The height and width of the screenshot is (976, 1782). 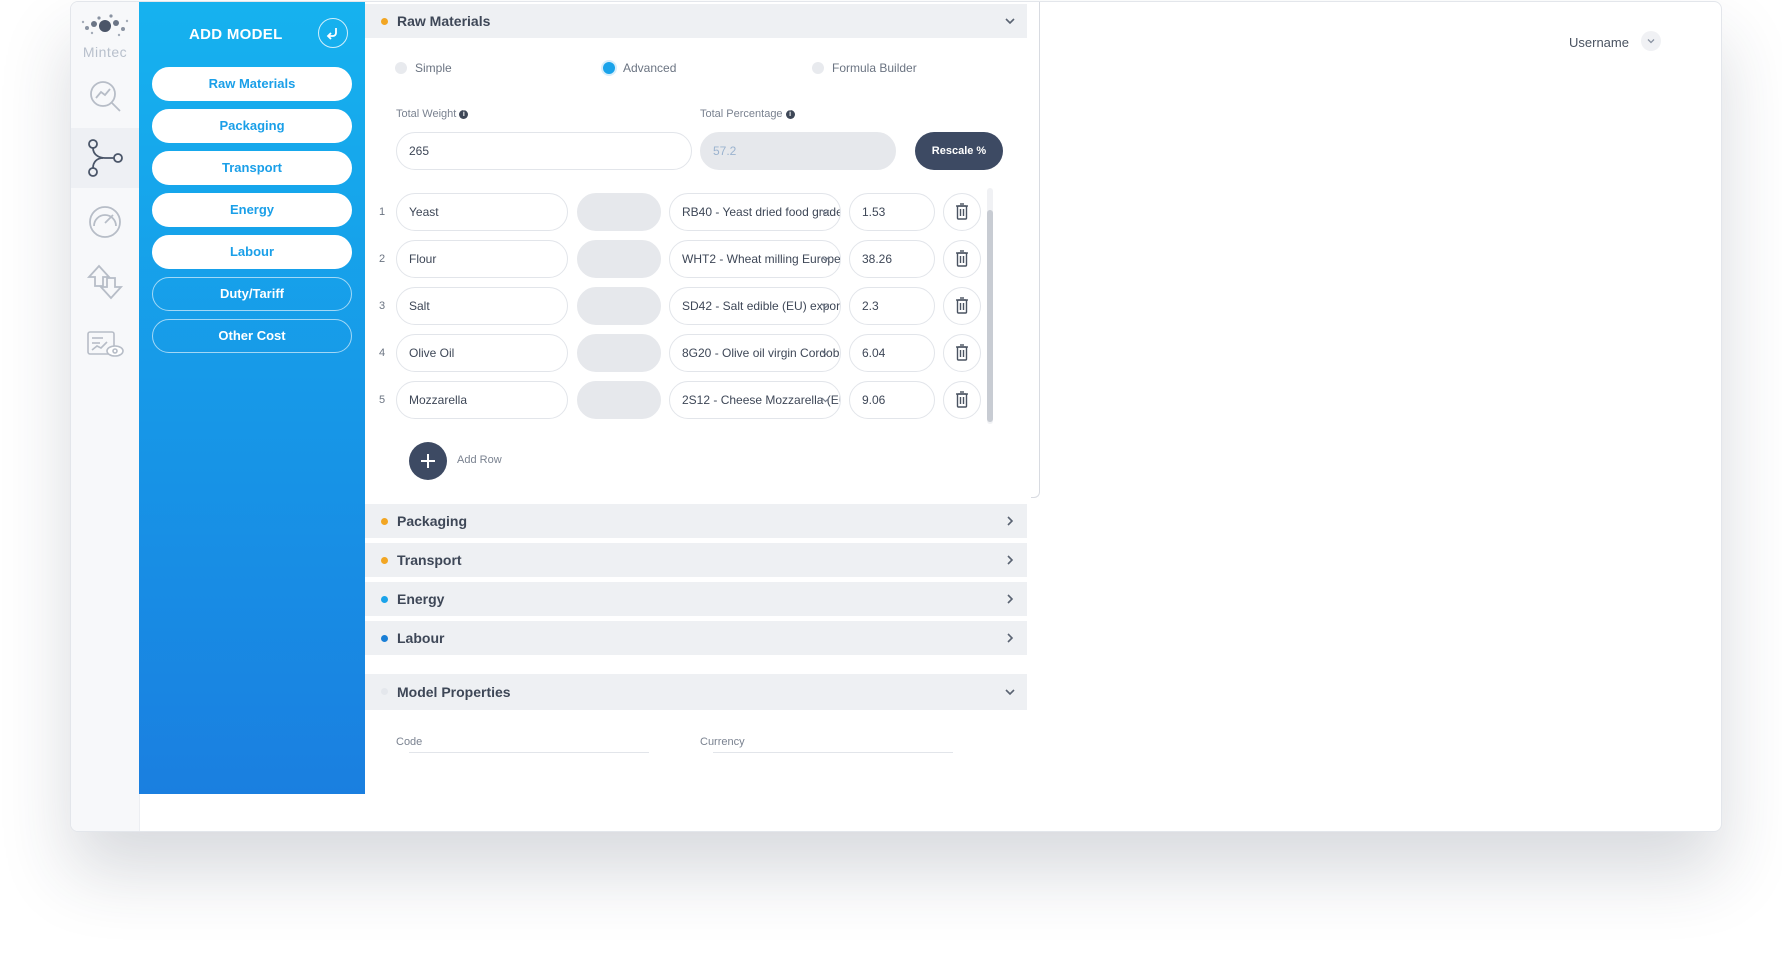 What do you see at coordinates (755, 259) in the screenshot?
I see `commodity-select: WHT2 - Wheat milling Europe` at bounding box center [755, 259].